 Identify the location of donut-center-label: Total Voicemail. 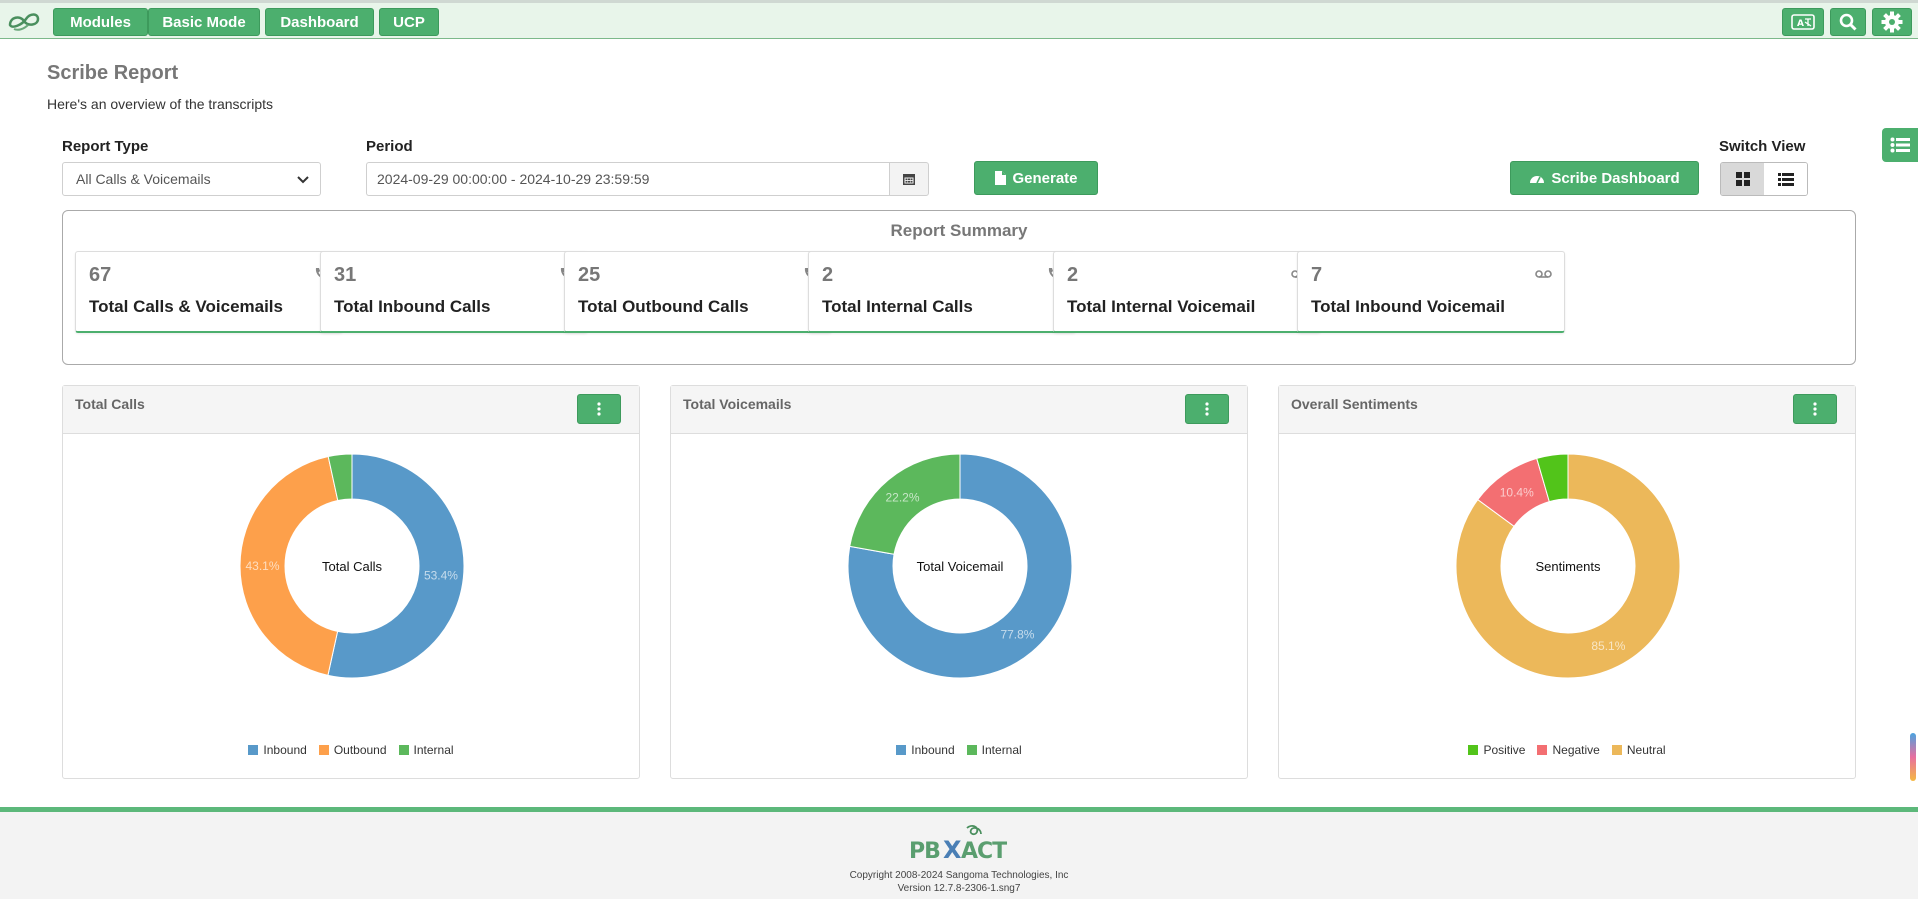
(960, 566).